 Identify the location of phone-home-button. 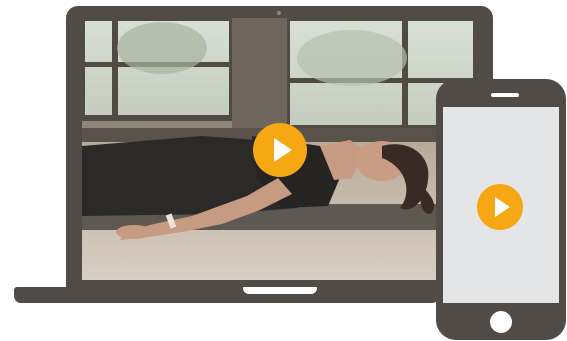
(501, 322).